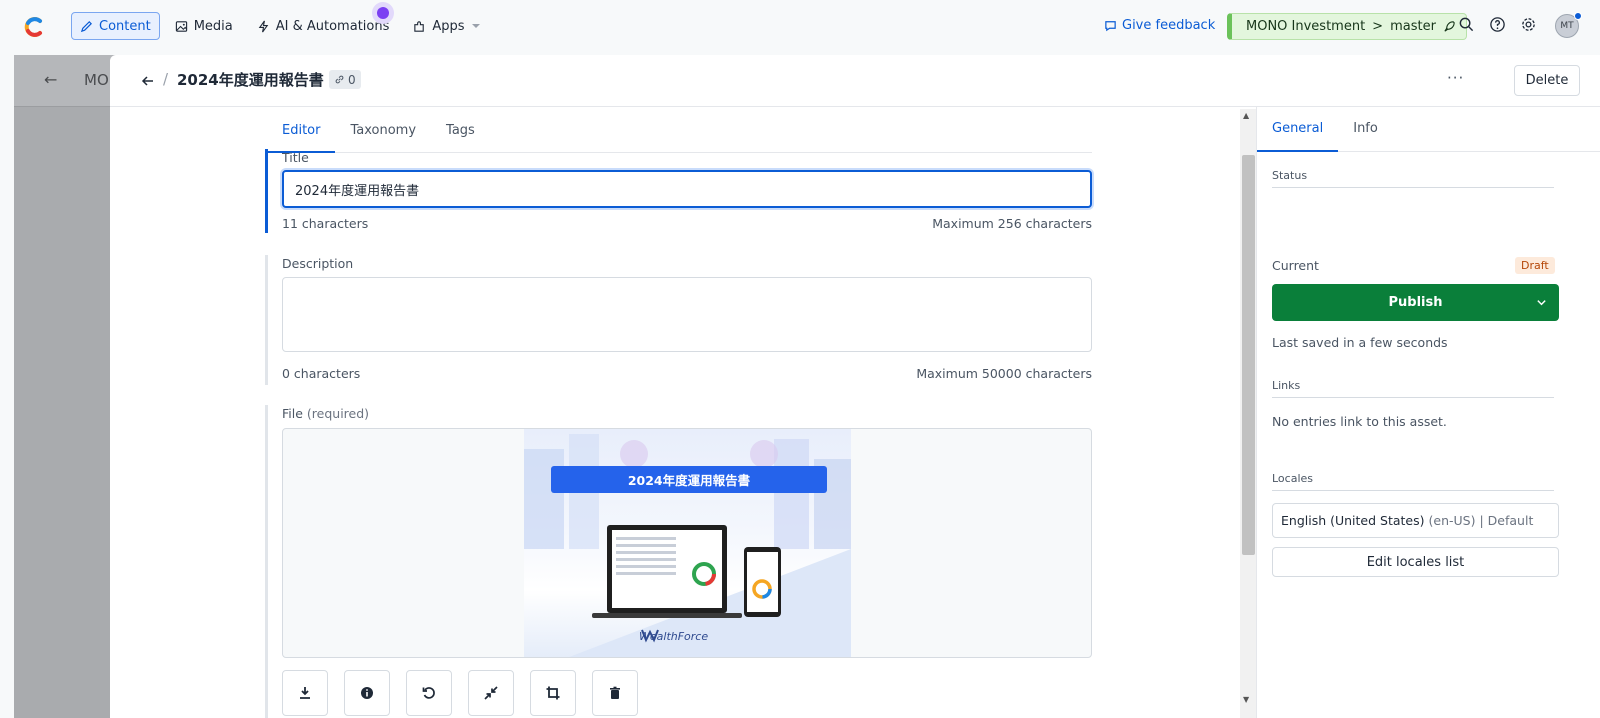  I want to click on links-heading: Links, so click(1413, 388).